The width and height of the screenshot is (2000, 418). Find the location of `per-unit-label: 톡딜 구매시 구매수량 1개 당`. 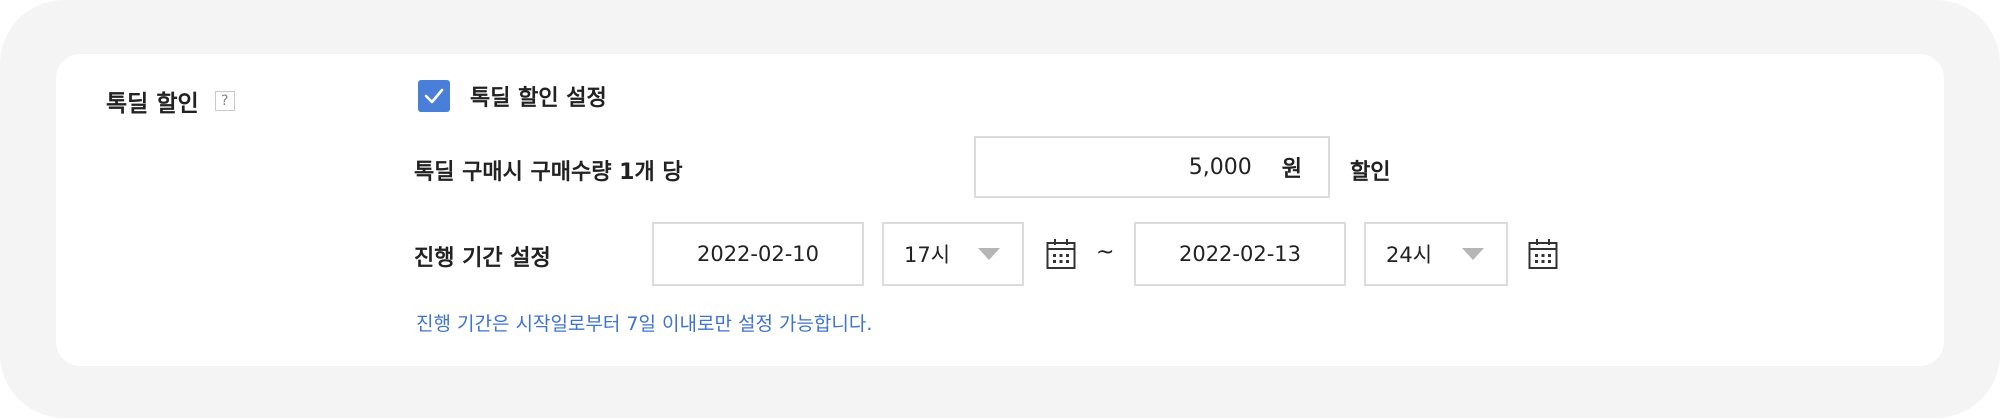

per-unit-label: 톡딜 구매시 구매수량 1개 당 is located at coordinates (548, 172).